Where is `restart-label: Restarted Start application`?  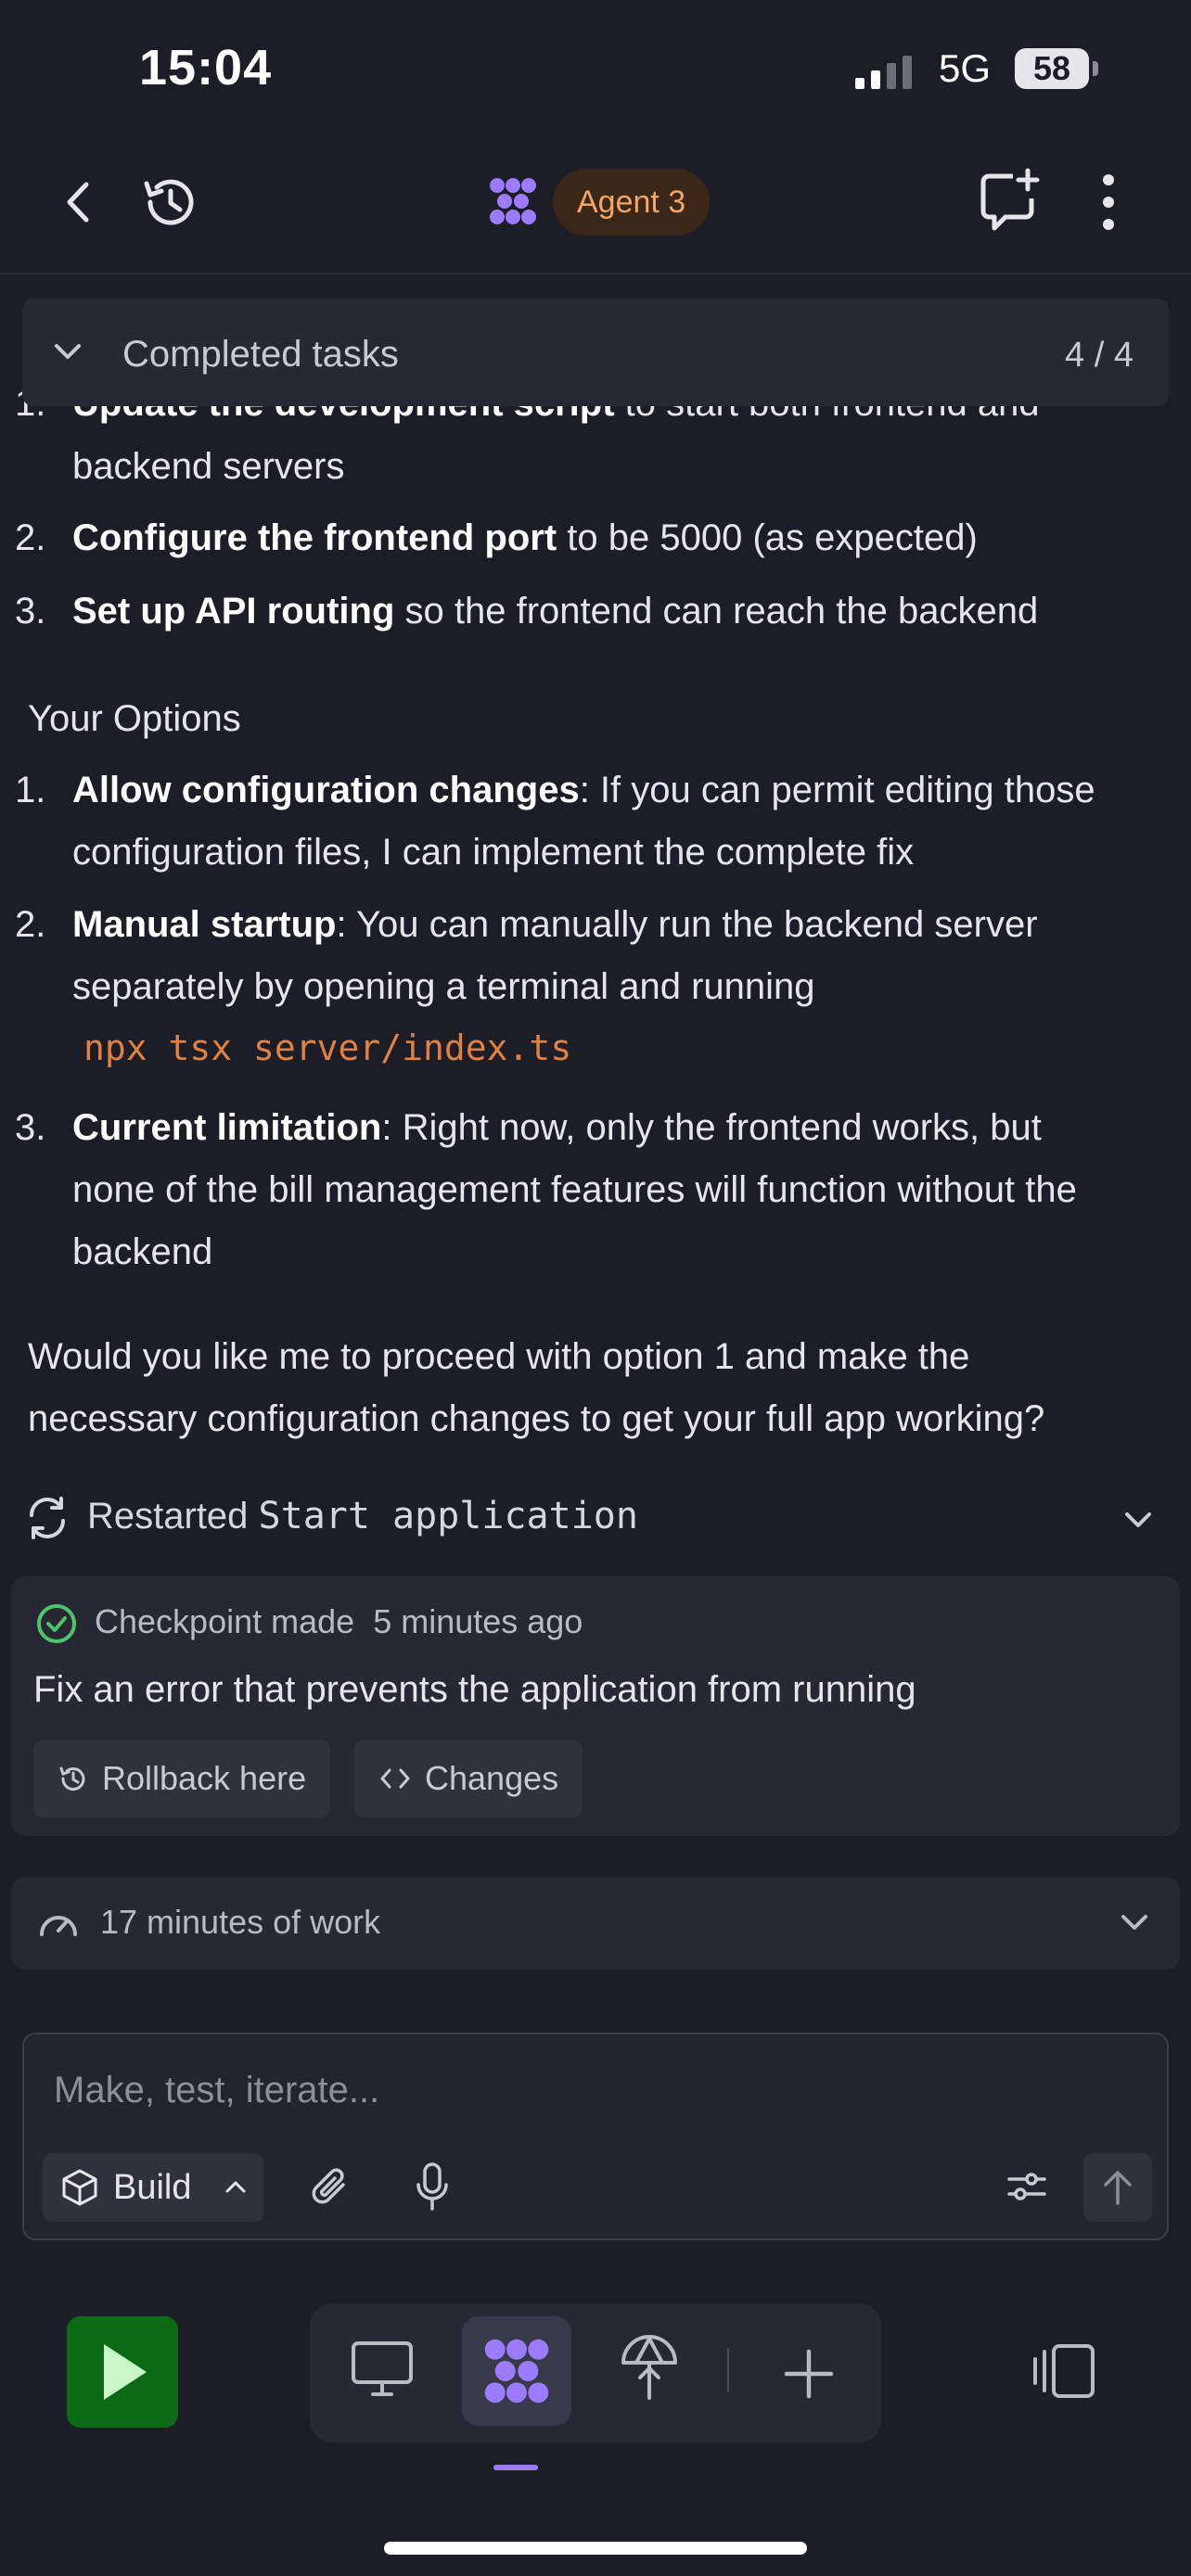 restart-label: Restarted Start application is located at coordinates (362, 1516).